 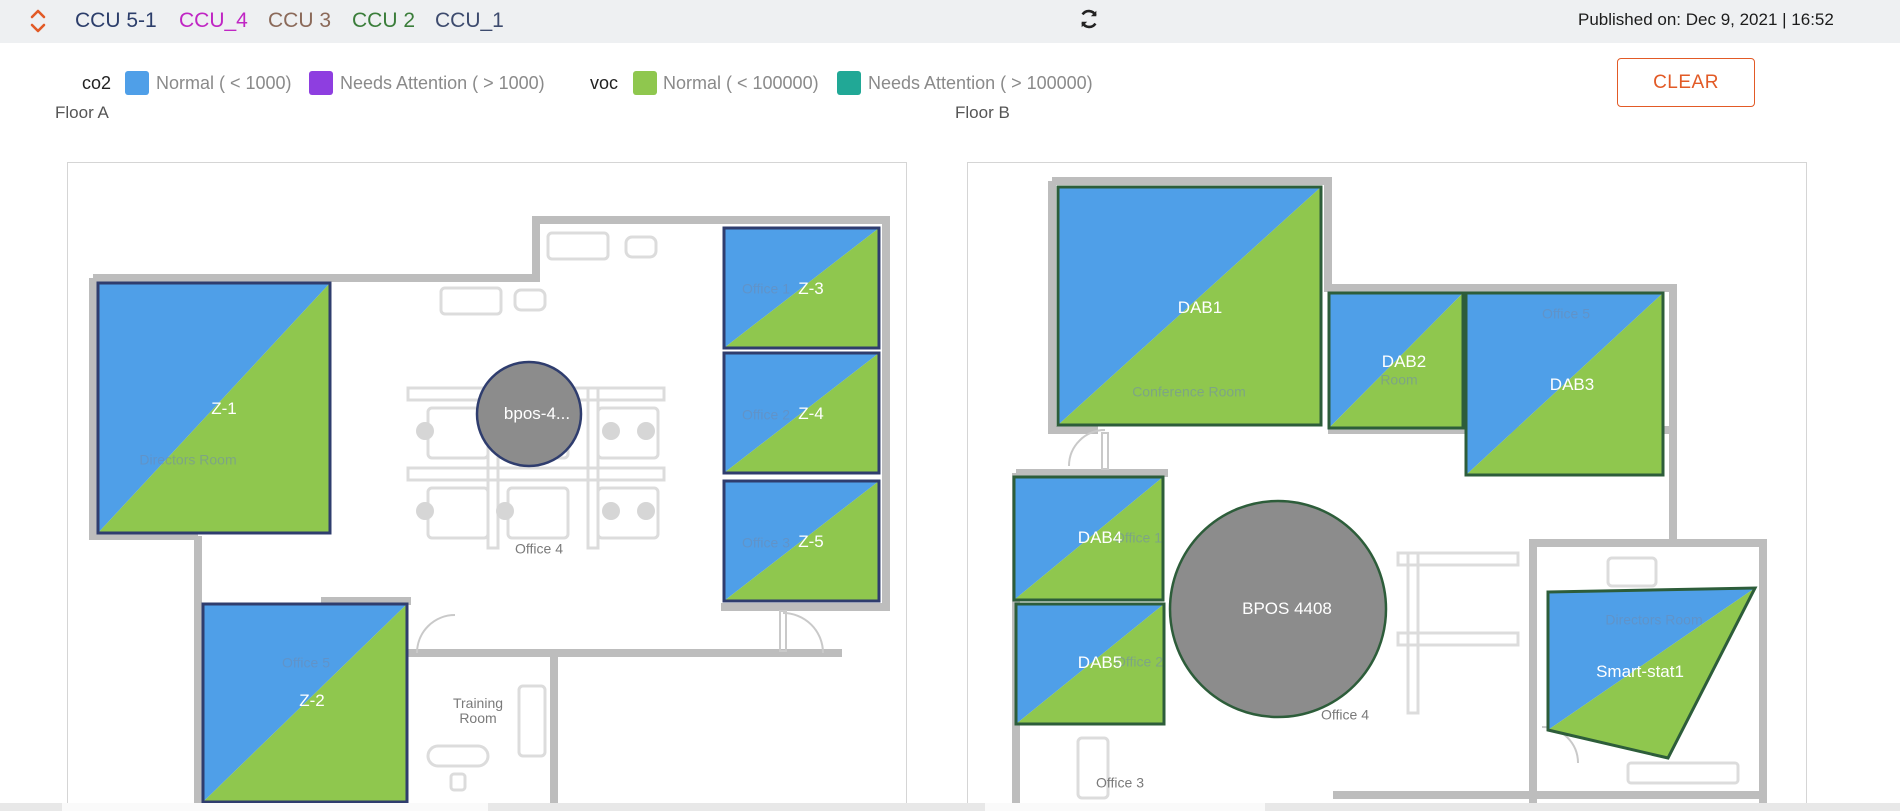 I want to click on legend-voc-key: voc, so click(x=604, y=83).